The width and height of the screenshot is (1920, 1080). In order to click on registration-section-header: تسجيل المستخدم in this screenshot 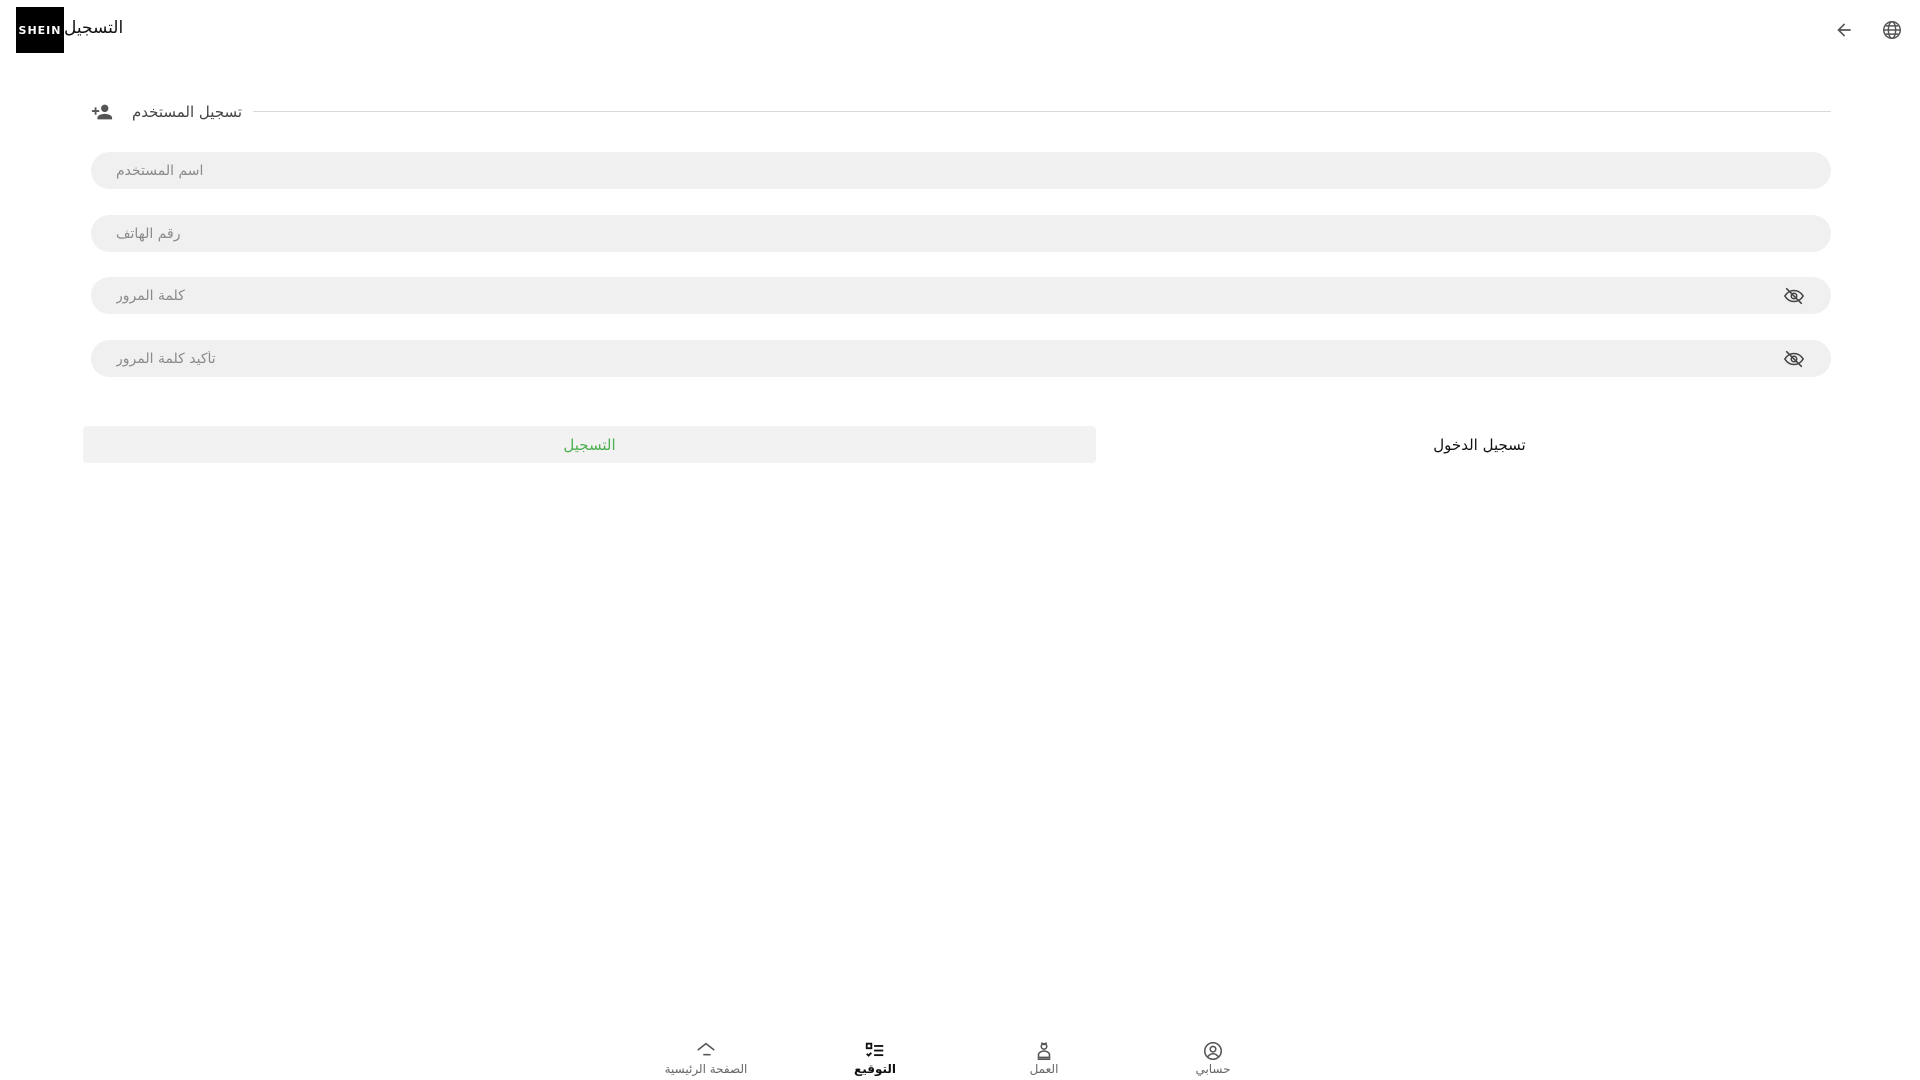, I will do `click(960, 112)`.